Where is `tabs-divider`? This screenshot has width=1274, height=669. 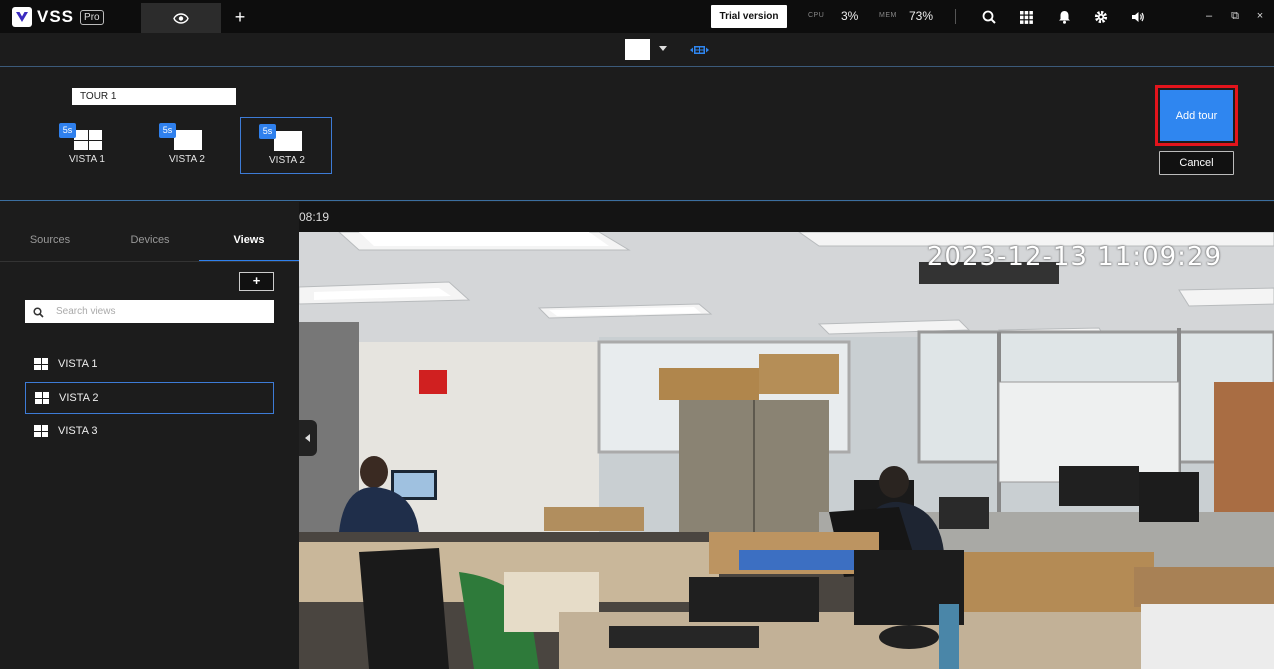
tabs-divider is located at coordinates (149, 261).